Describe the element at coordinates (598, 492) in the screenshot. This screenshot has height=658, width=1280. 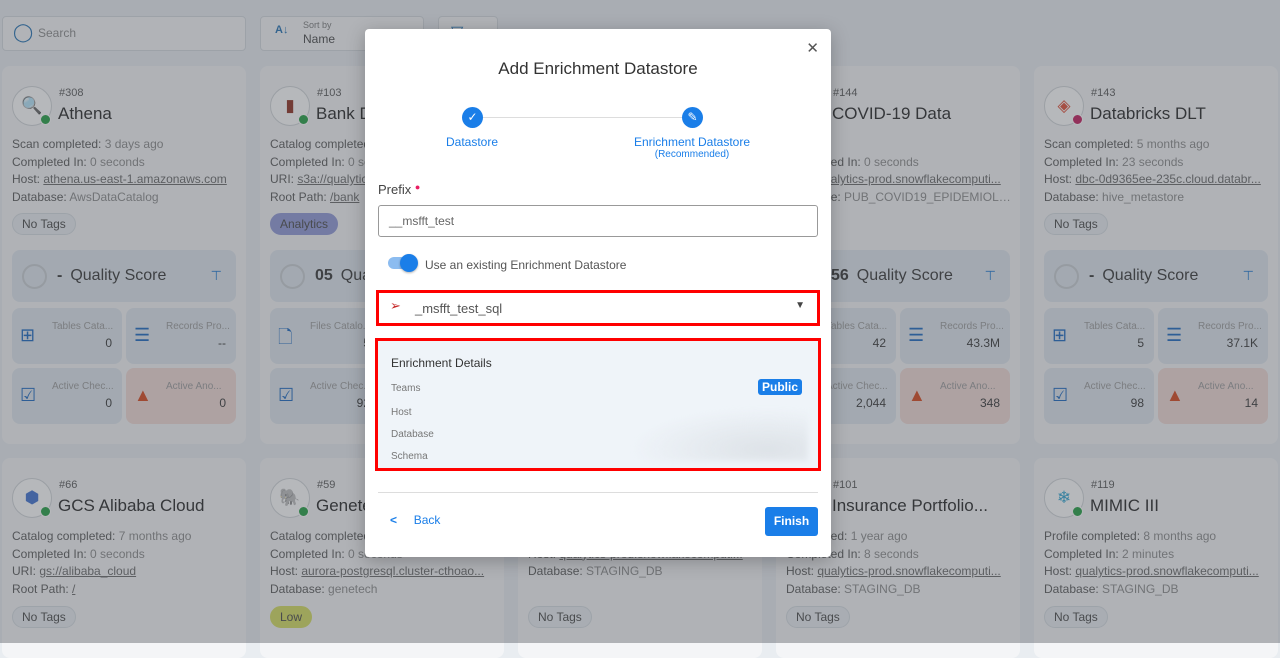
I see `divider` at that location.